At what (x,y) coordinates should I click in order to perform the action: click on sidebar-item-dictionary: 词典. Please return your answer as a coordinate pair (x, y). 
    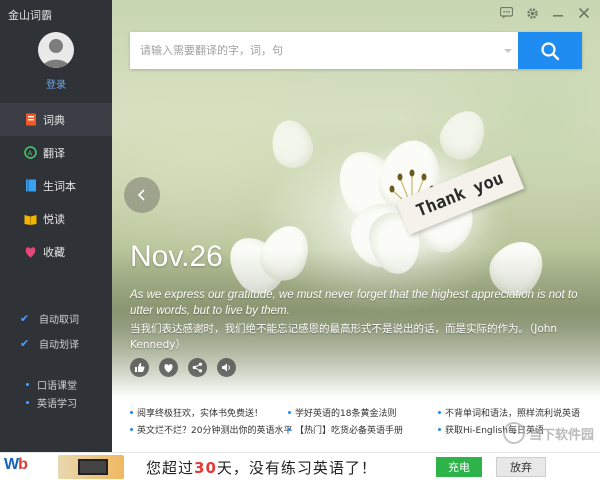
    Looking at the image, I should click on (56, 119).